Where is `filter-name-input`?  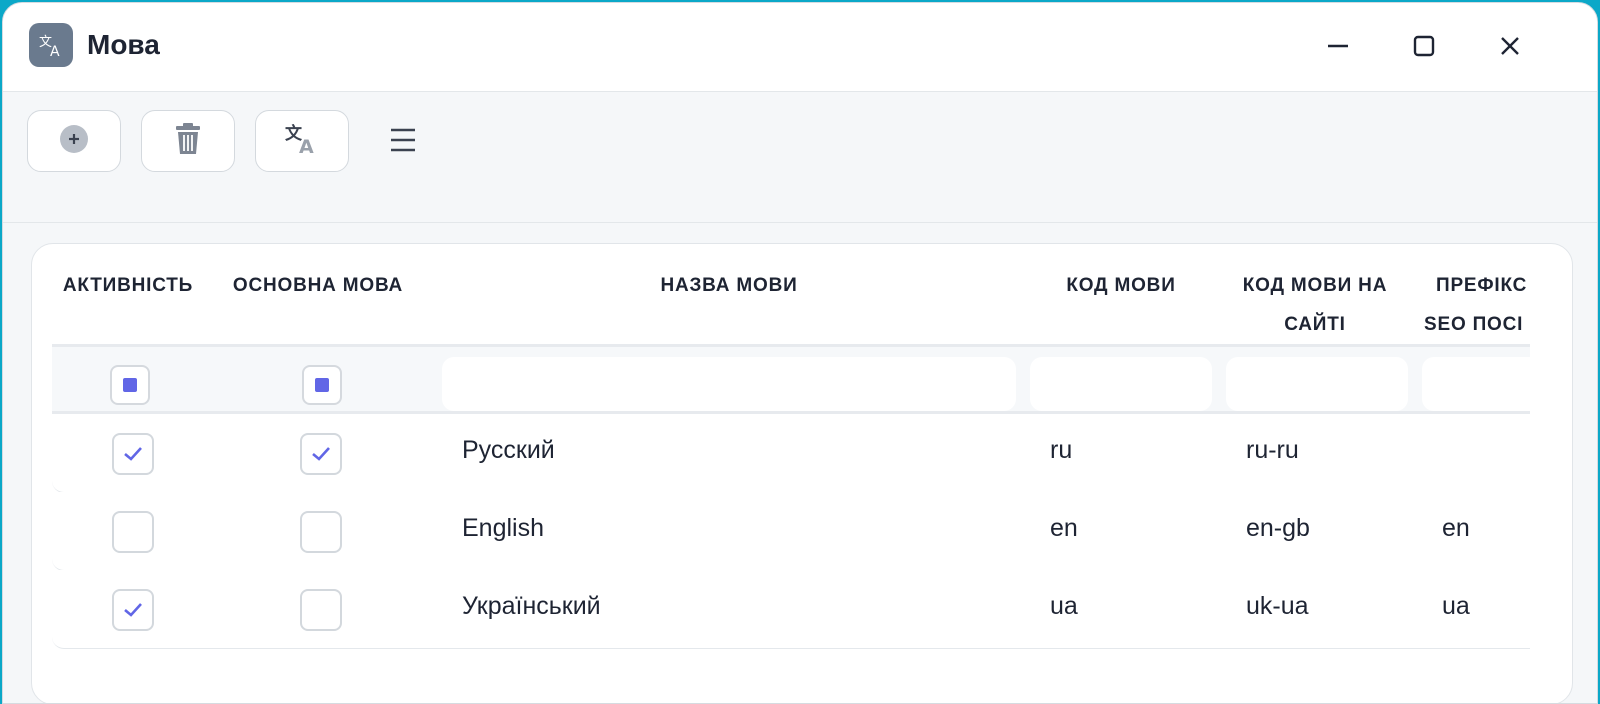
filter-name-input is located at coordinates (729, 384).